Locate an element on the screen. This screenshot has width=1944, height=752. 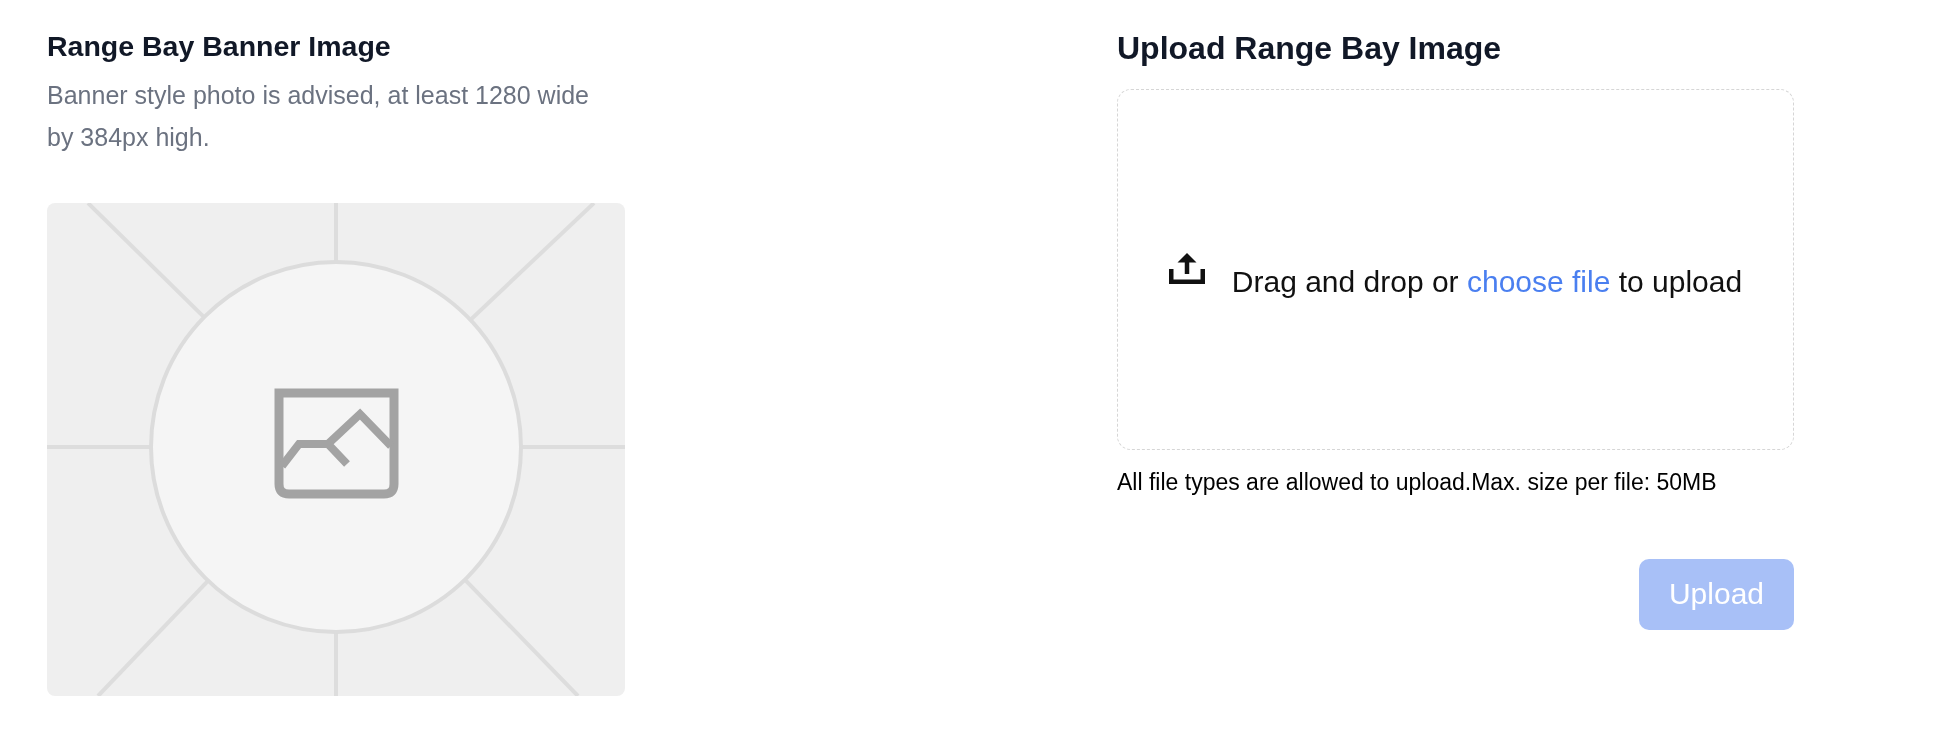
banner-description: Banner style photo is advised, at least 1280 wide by 384px high. is located at coordinates (318, 117).